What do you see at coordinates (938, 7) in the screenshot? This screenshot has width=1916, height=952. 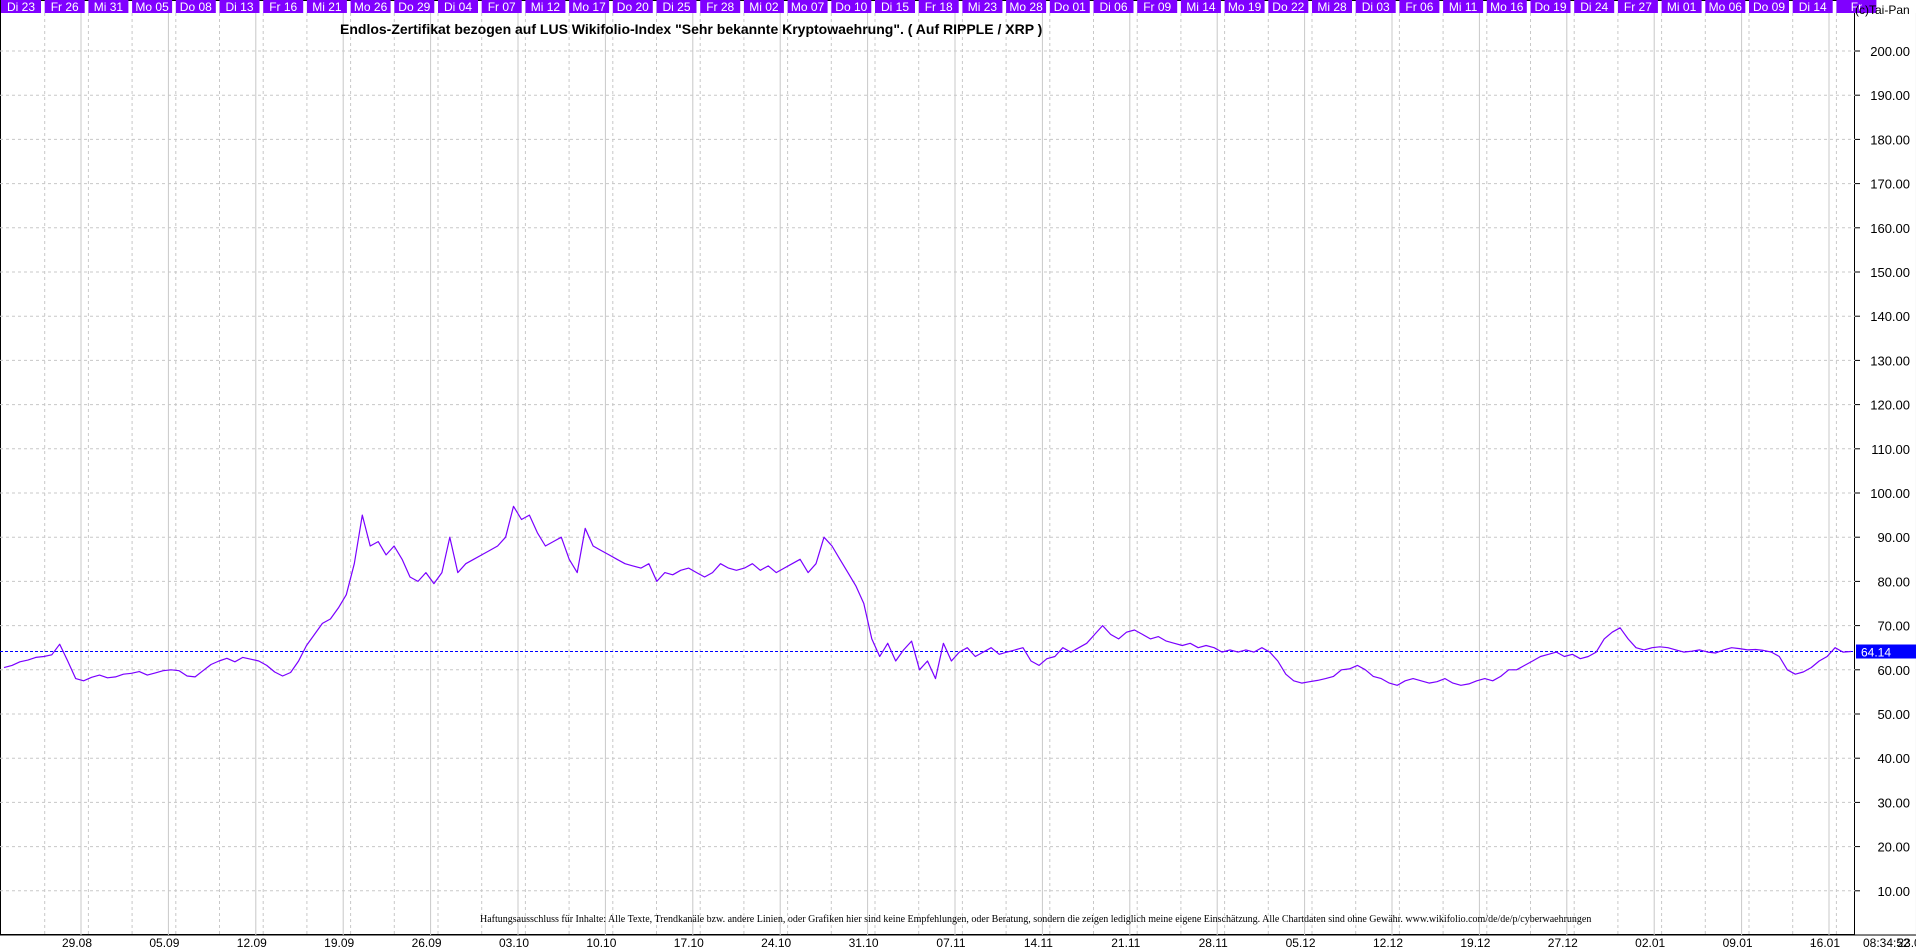 I see `top-day-label: Fr 18` at bounding box center [938, 7].